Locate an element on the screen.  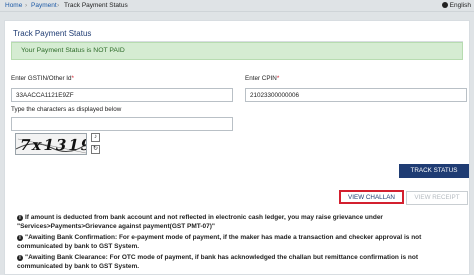
payment-status-alert: Your Payment Status is NOT PAID is located at coordinates (237, 51).